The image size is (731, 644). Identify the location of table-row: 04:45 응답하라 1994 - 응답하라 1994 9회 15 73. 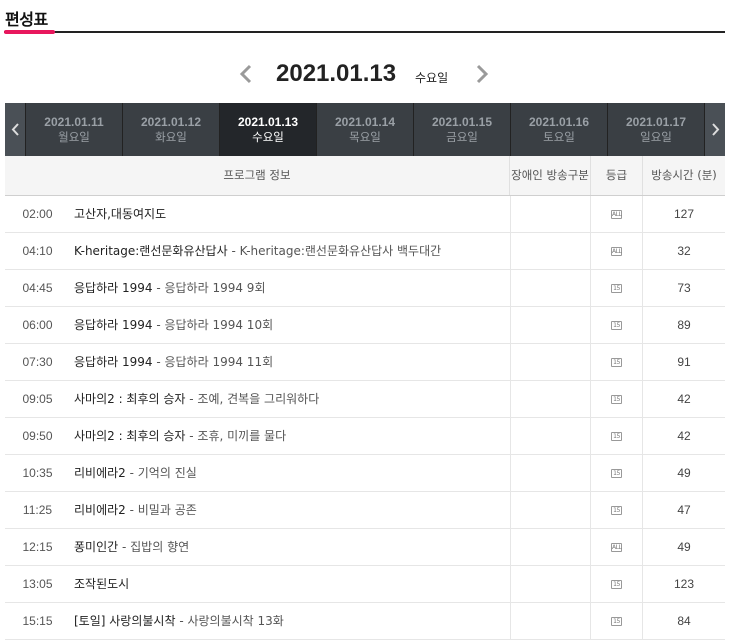
(365, 288).